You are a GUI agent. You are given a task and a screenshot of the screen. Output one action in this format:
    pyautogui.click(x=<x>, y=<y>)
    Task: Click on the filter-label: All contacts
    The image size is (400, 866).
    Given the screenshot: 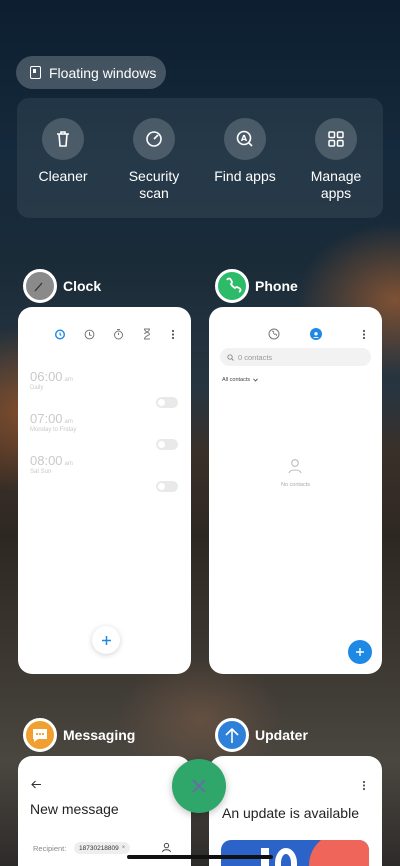 What is the action you would take?
    pyautogui.click(x=236, y=380)
    